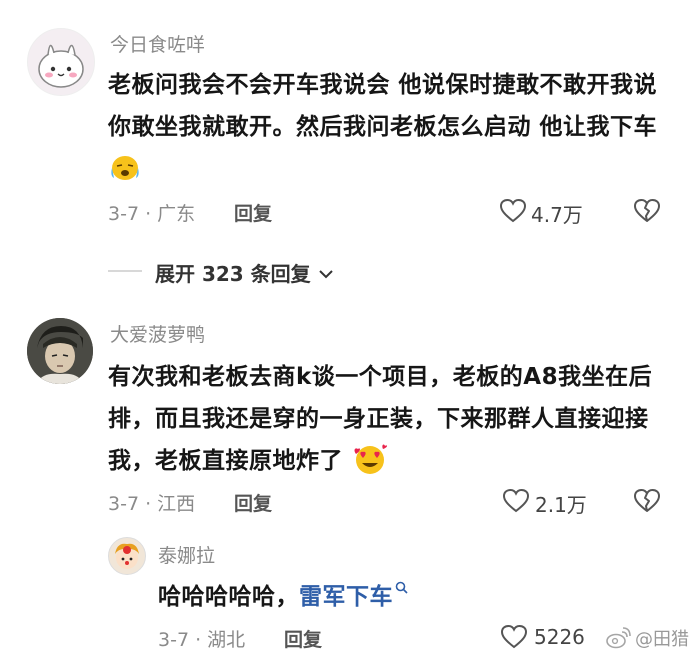 This screenshot has width=690, height=665. What do you see at coordinates (618, 638) in the screenshot?
I see `weibo-logo-icon` at bounding box center [618, 638].